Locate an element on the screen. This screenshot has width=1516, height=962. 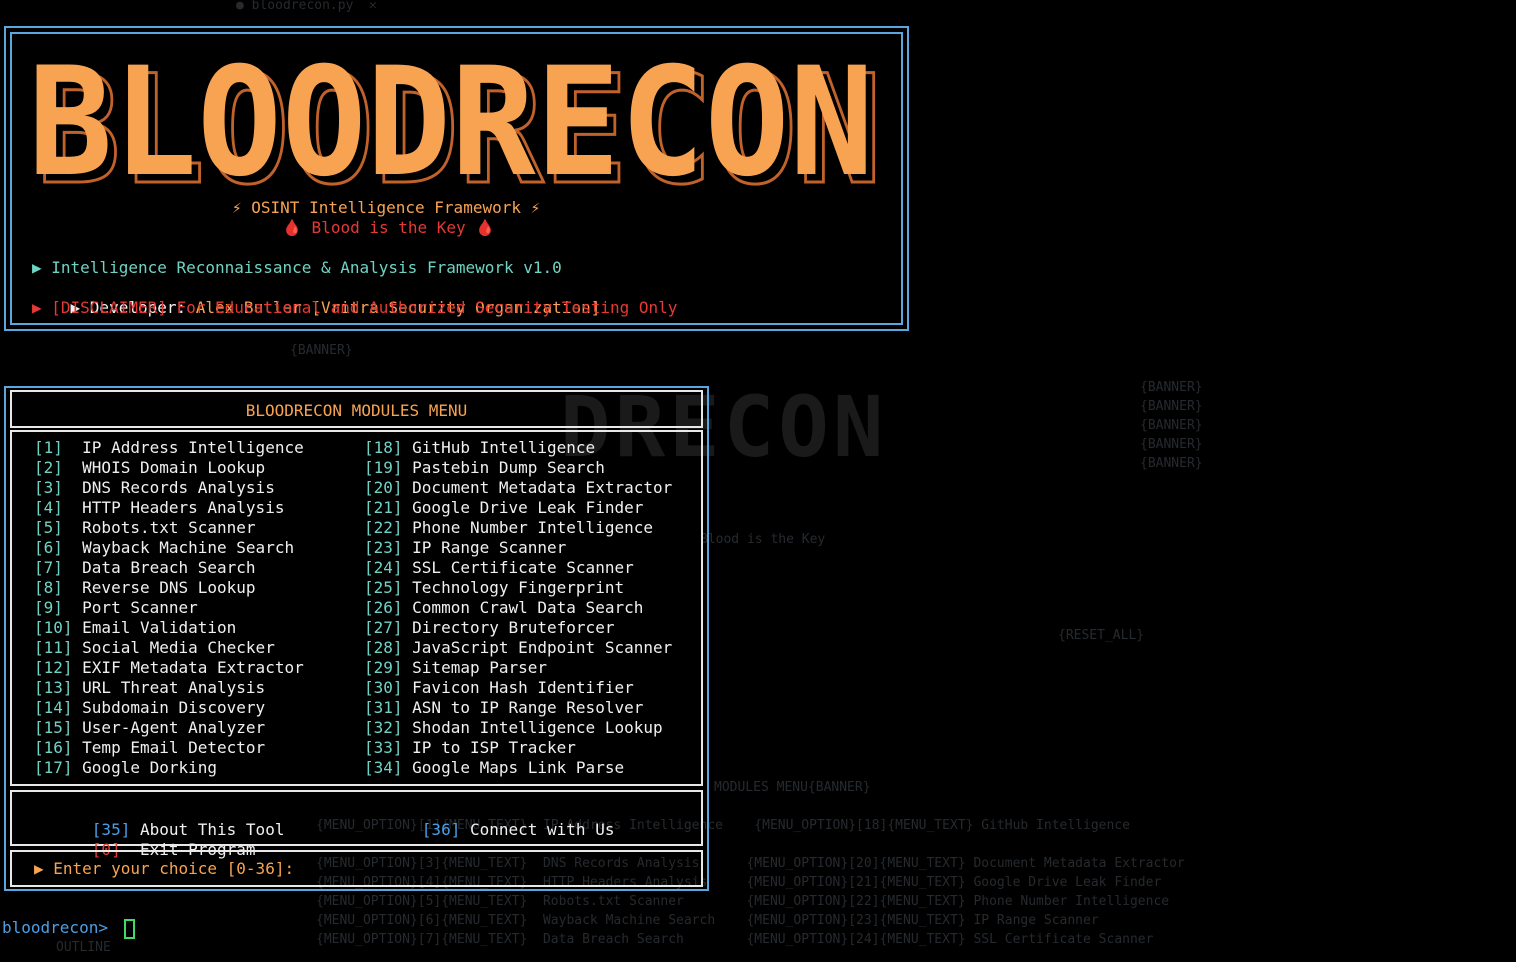
option-label: Directory Bruteforcer is located at coordinates (508, 627).